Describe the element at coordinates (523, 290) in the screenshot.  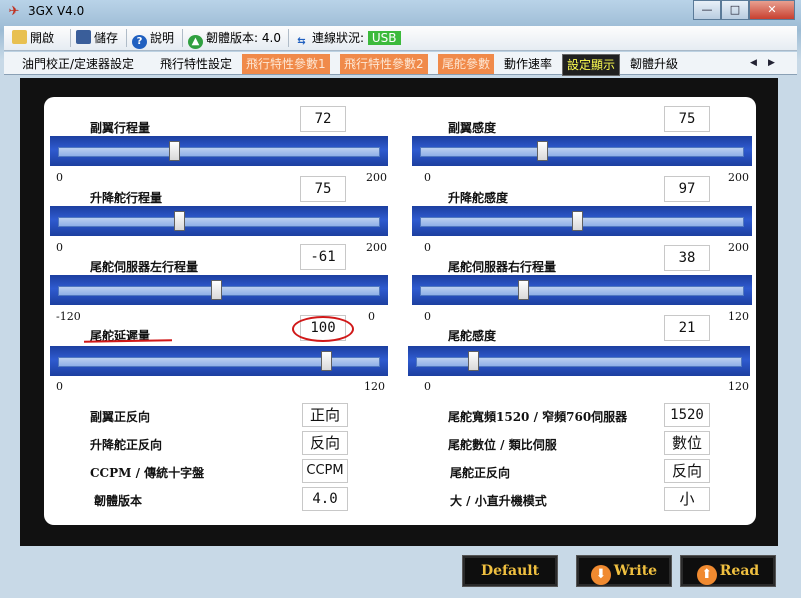
I see `rudder-right-travel-thumb` at that location.